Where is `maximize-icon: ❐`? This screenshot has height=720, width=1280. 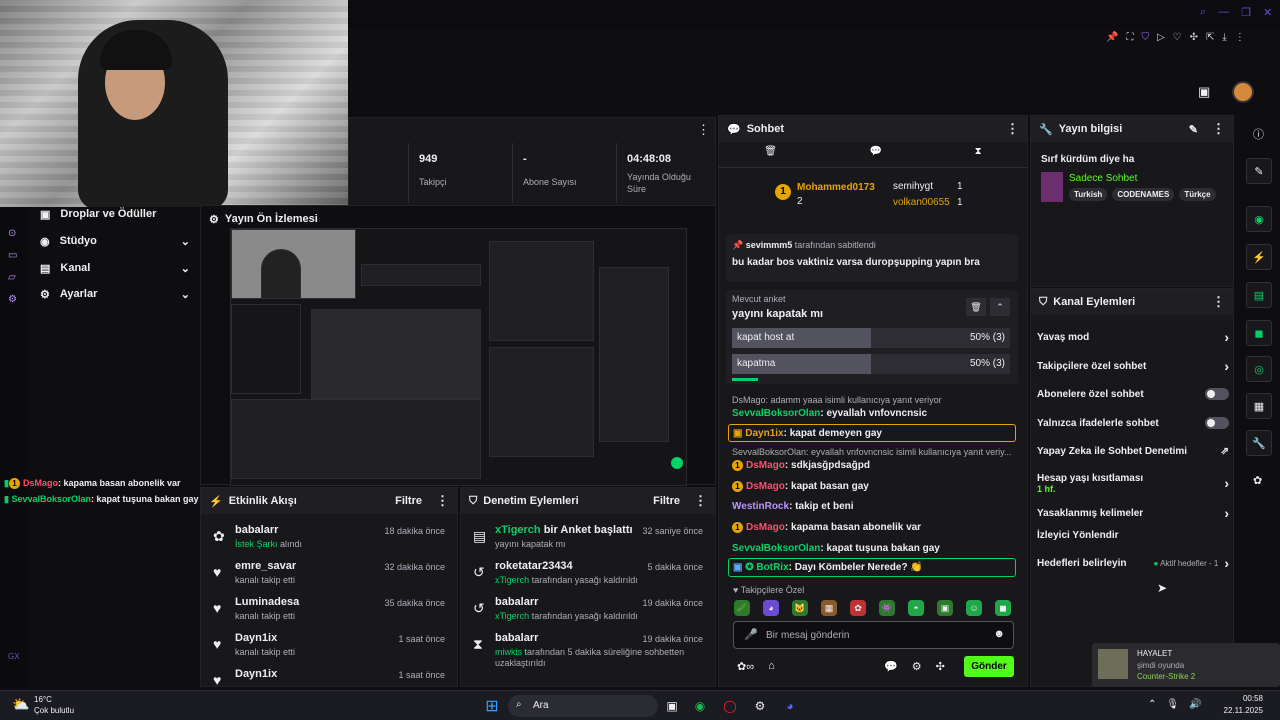 maximize-icon: ❐ is located at coordinates (1246, 12).